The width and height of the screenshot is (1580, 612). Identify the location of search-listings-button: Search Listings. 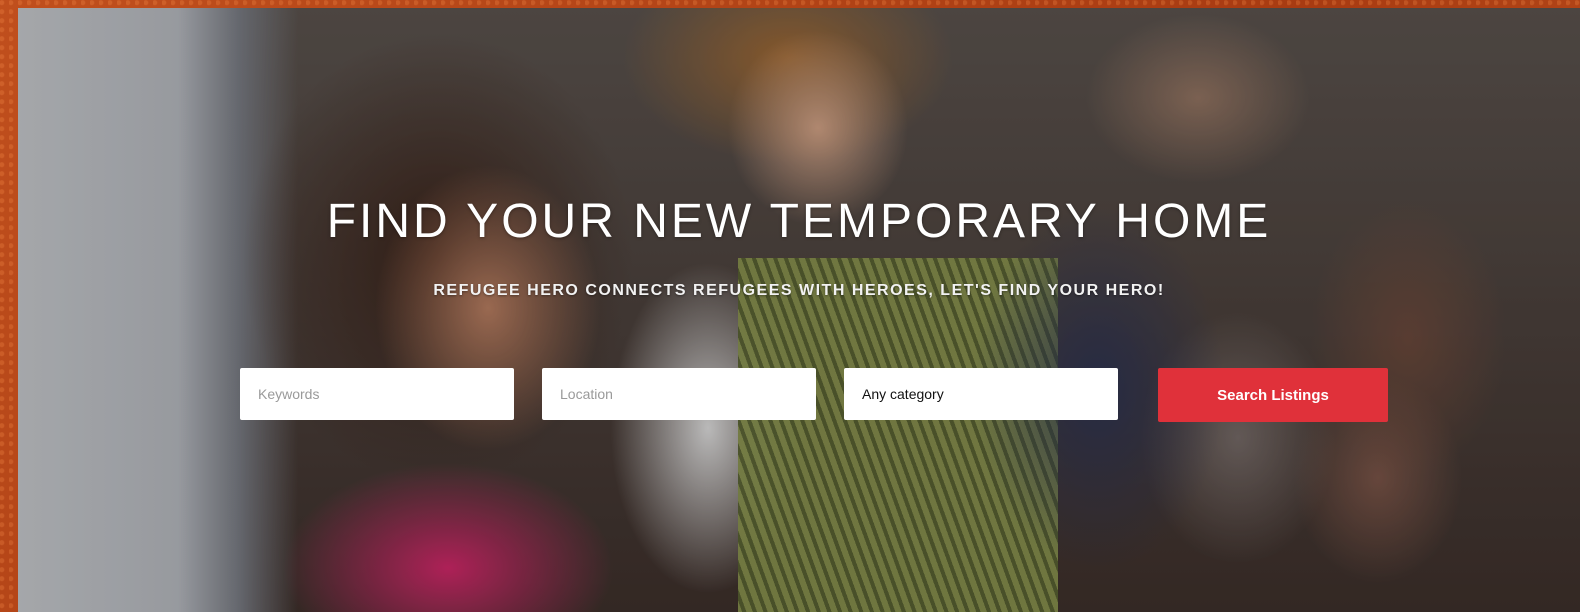
(1273, 395).